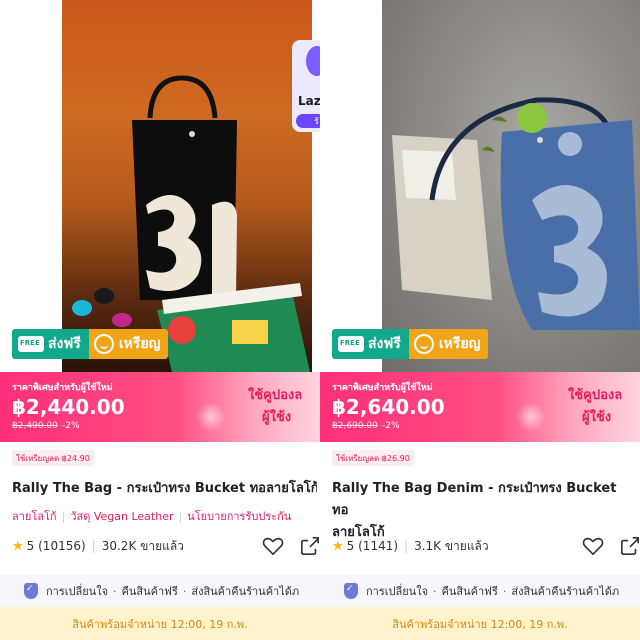 This screenshot has width=640, height=640. Describe the element at coordinates (98, 546) in the screenshot. I see `rating-row: ★ 5 (10156) | 30.2K ขายแล้ว` at that location.